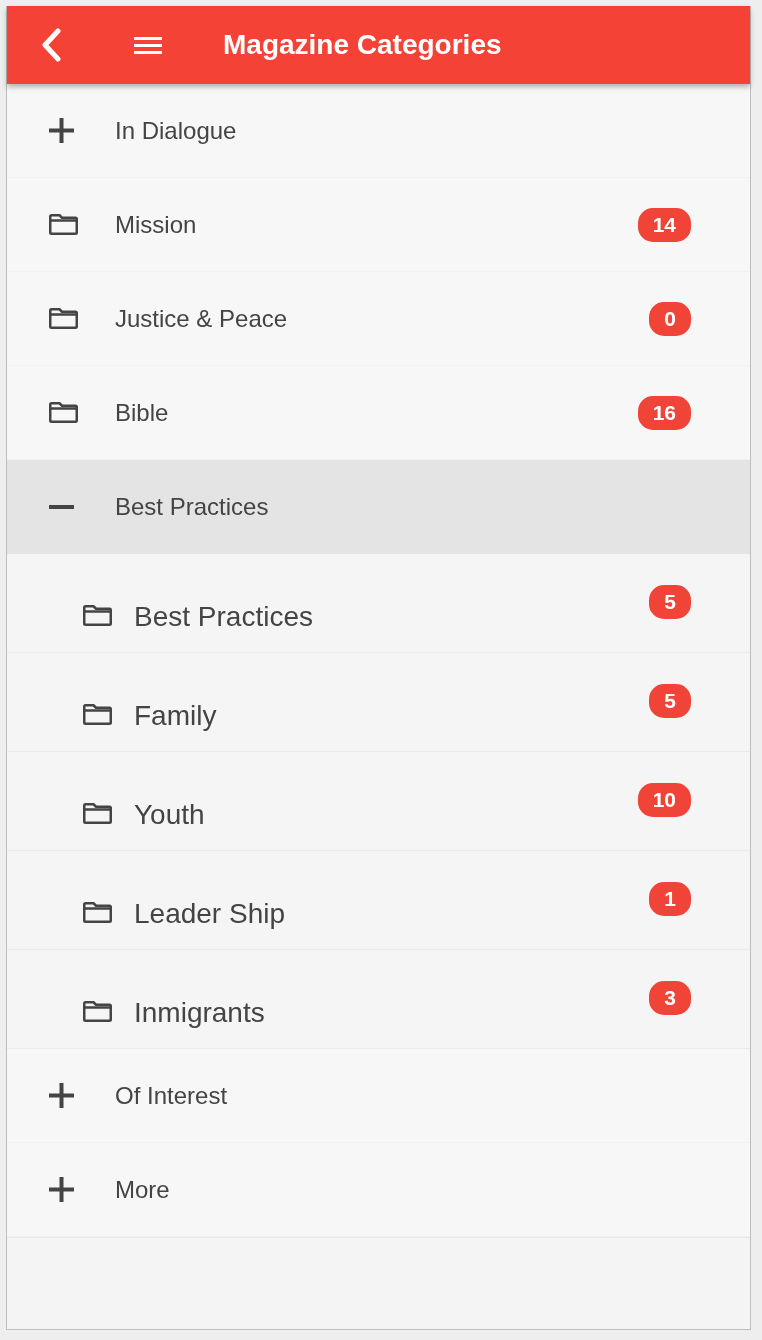 Image resolution: width=762 pixels, height=1340 pixels. Describe the element at coordinates (378, 900) in the screenshot. I see `subcategory-item: Leader Ship 1` at that location.